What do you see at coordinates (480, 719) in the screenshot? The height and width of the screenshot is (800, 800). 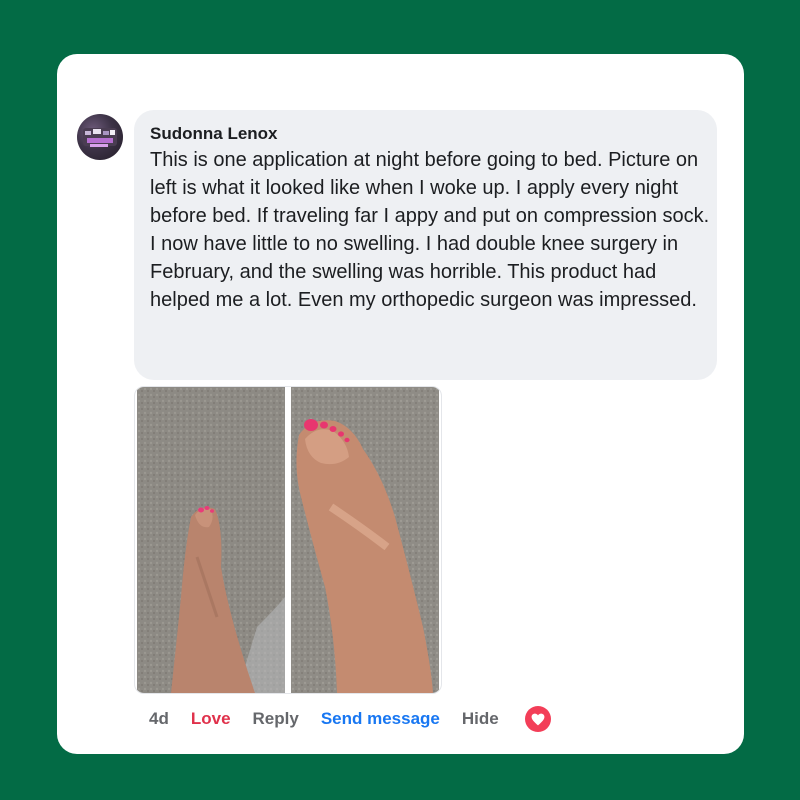 I see `hide-button: Hide` at bounding box center [480, 719].